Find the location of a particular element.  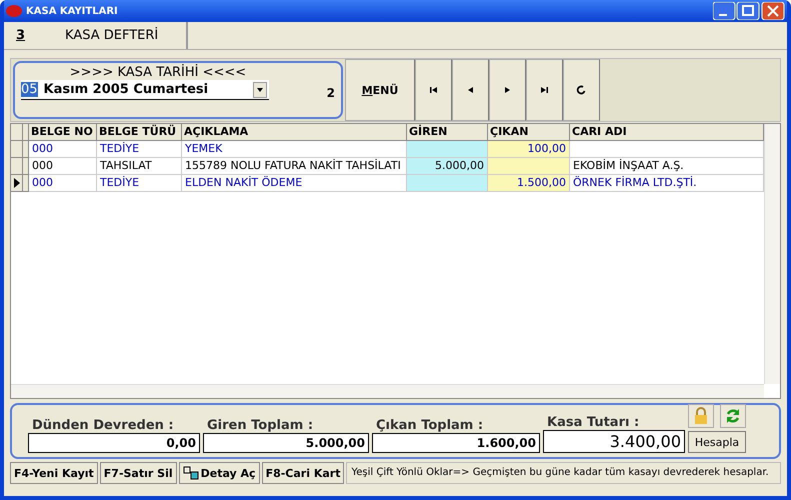

app-icon is located at coordinates (14, 11).